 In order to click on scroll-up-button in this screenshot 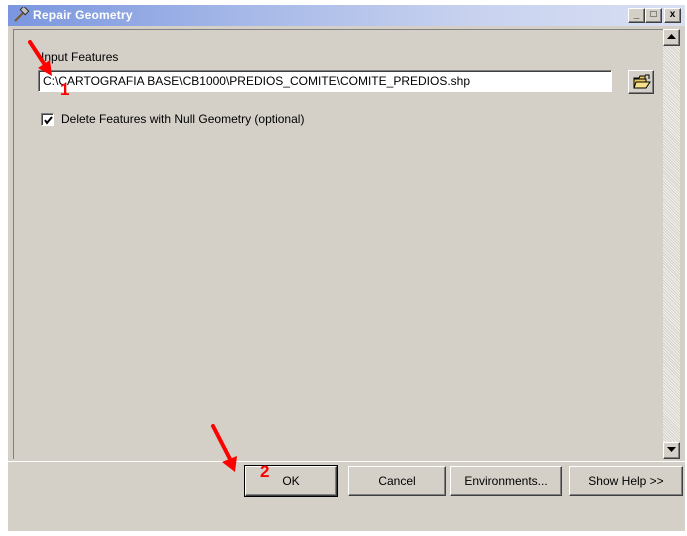, I will do `click(671, 37)`.